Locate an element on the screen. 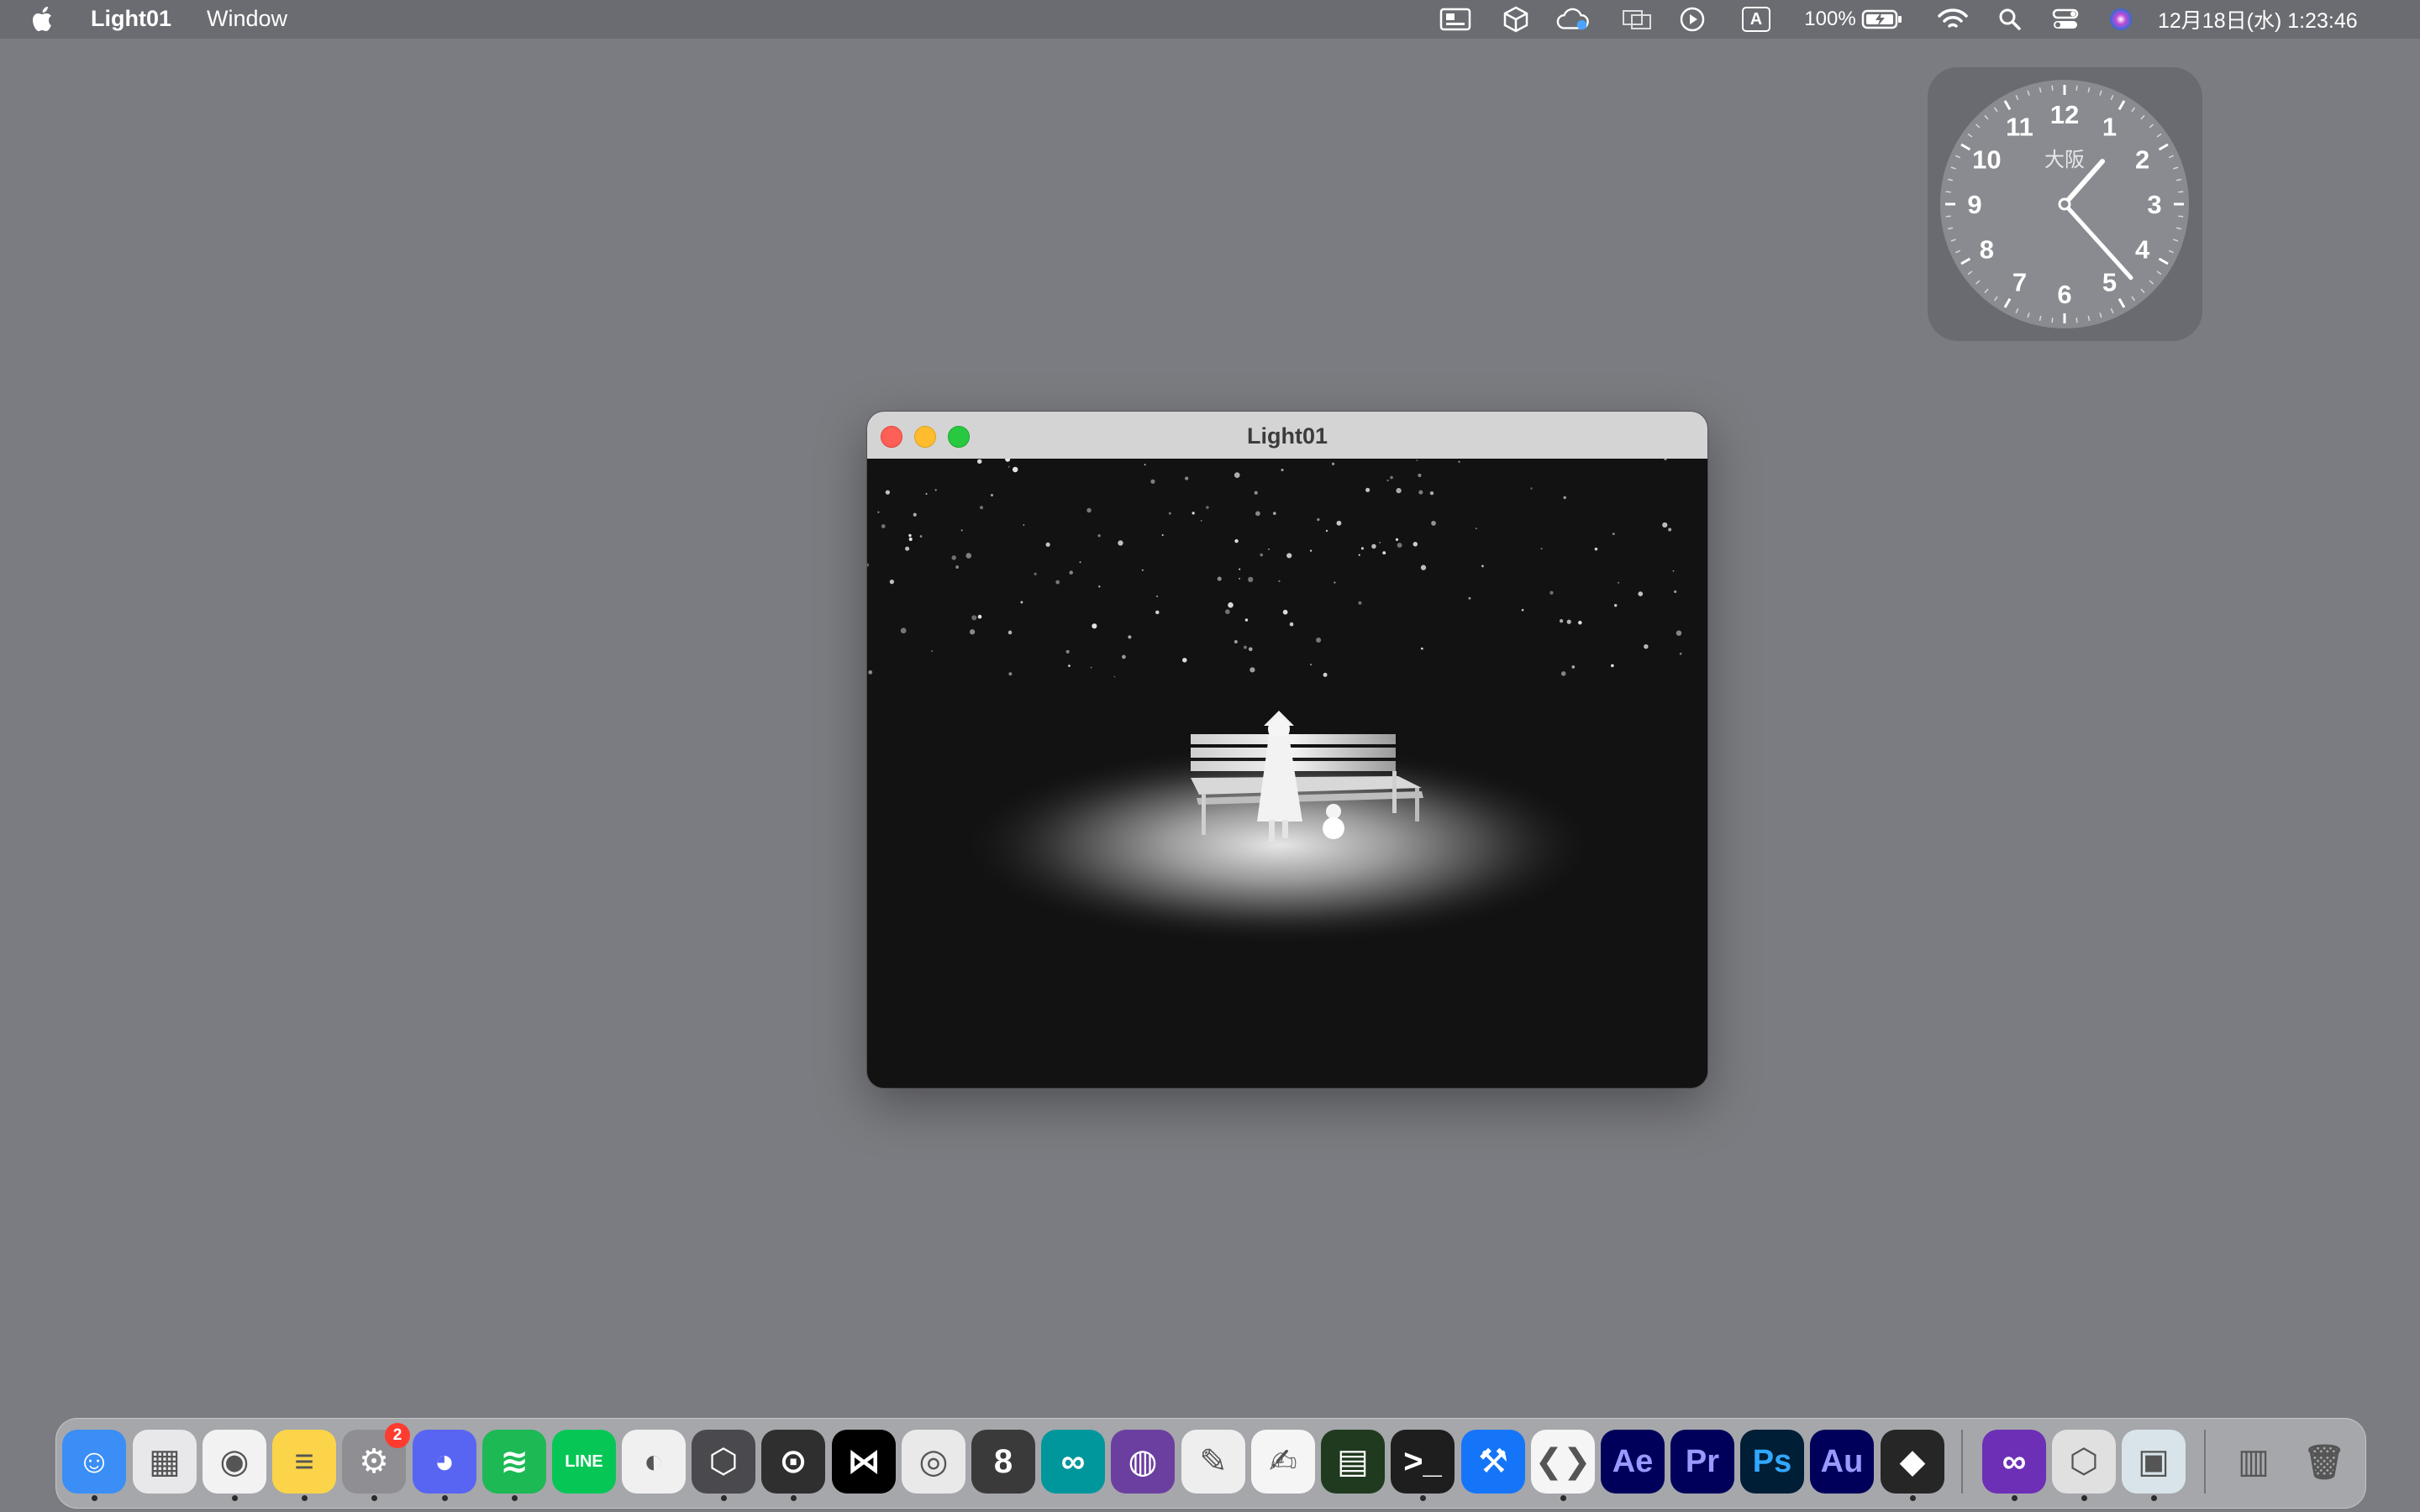 Image resolution: width=2420 pixels, height=1512 pixels. dock-item-preview: ▣ is located at coordinates (2154, 1462).